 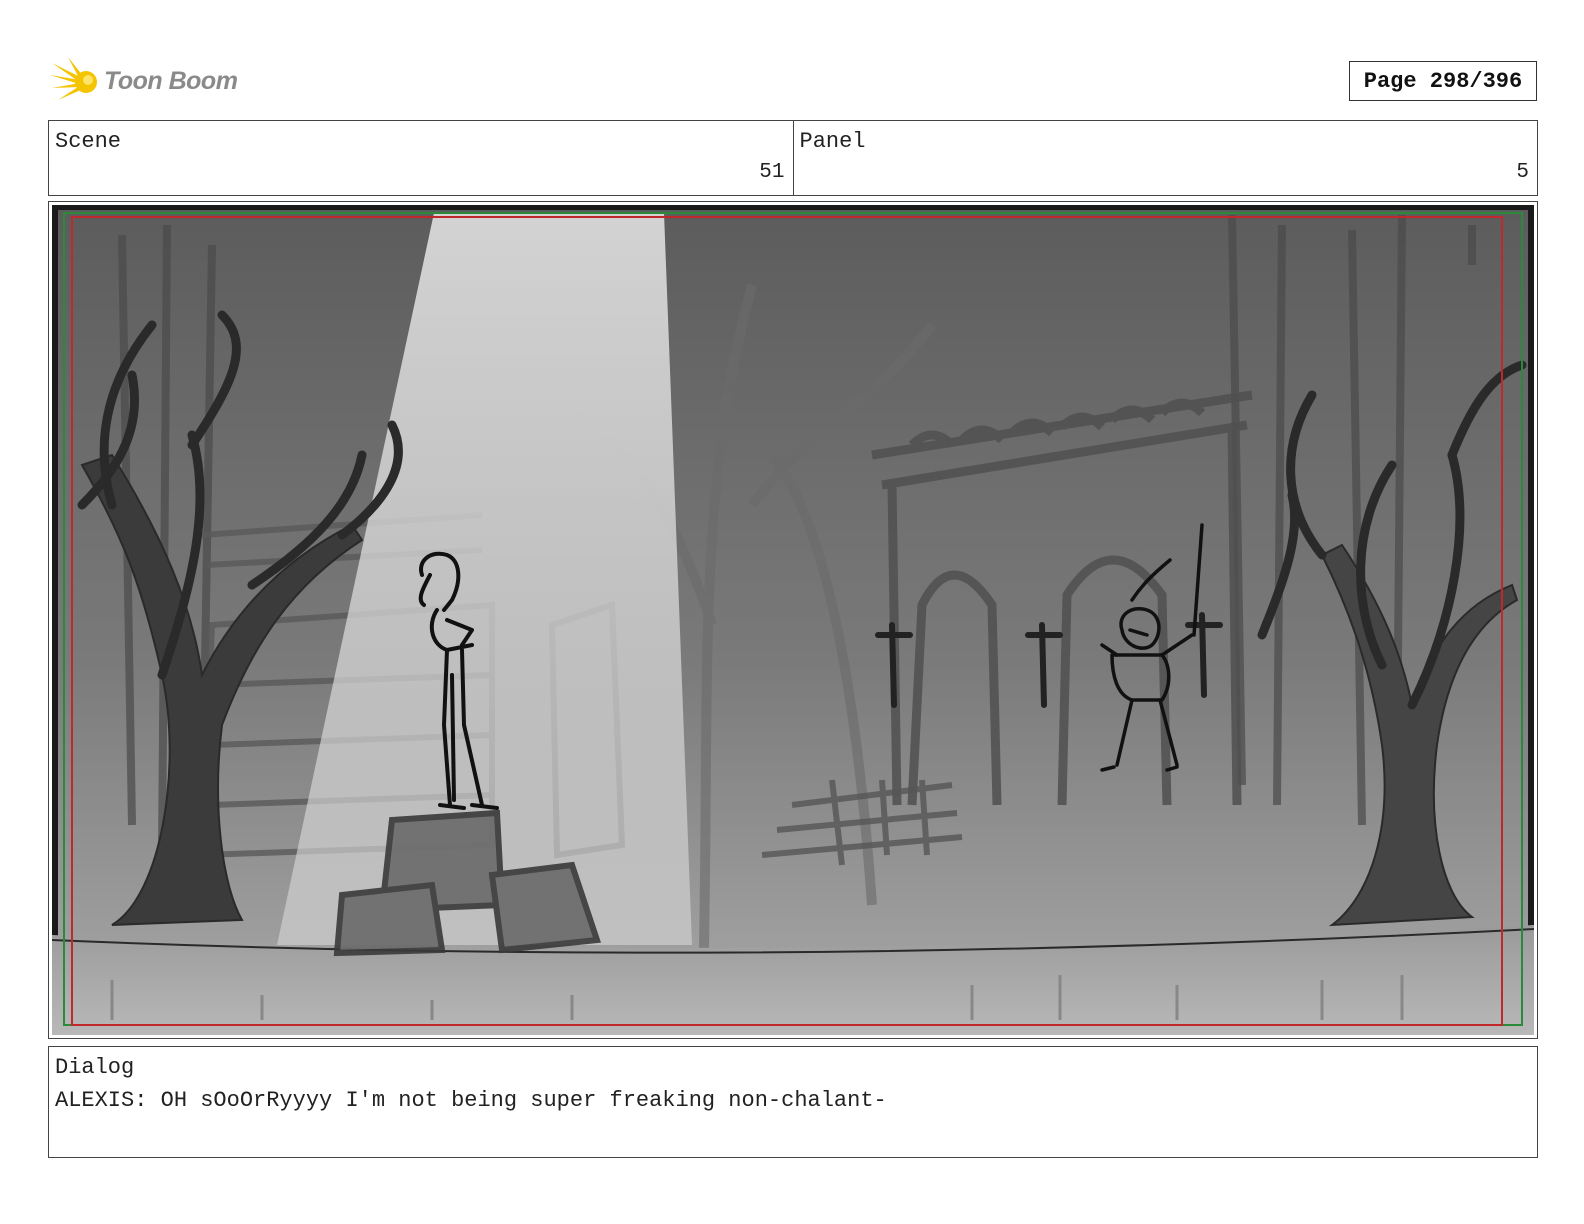 I want to click on toon-boom-logo: Toon Boom, so click(x=150, y=81).